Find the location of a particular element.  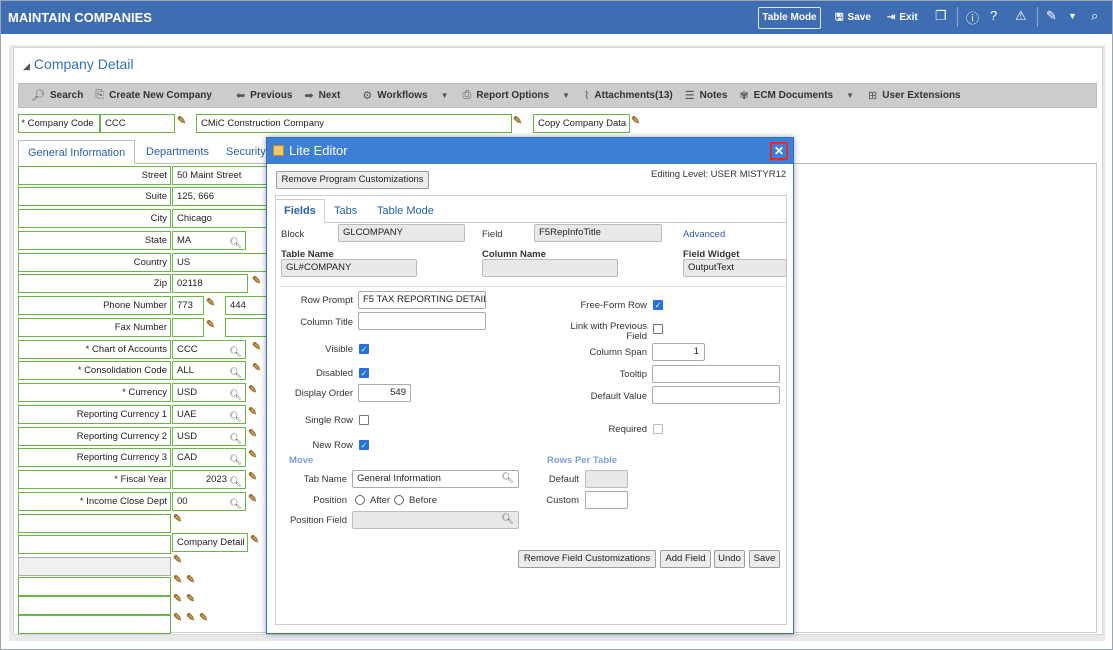

position-field-input: 🔍︎ is located at coordinates (435, 520).